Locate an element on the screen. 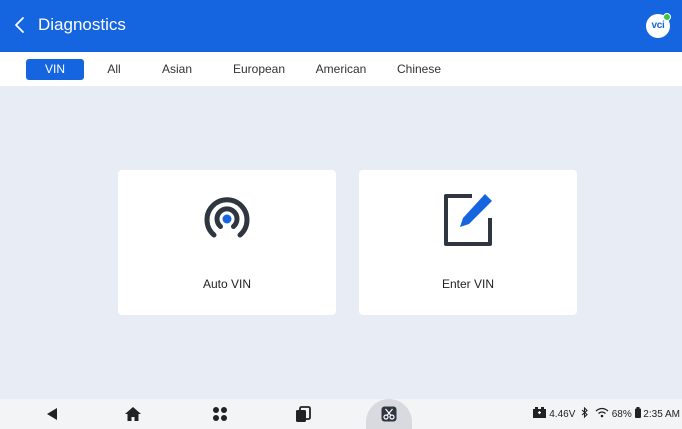  wireless-signal-icon is located at coordinates (227, 217).